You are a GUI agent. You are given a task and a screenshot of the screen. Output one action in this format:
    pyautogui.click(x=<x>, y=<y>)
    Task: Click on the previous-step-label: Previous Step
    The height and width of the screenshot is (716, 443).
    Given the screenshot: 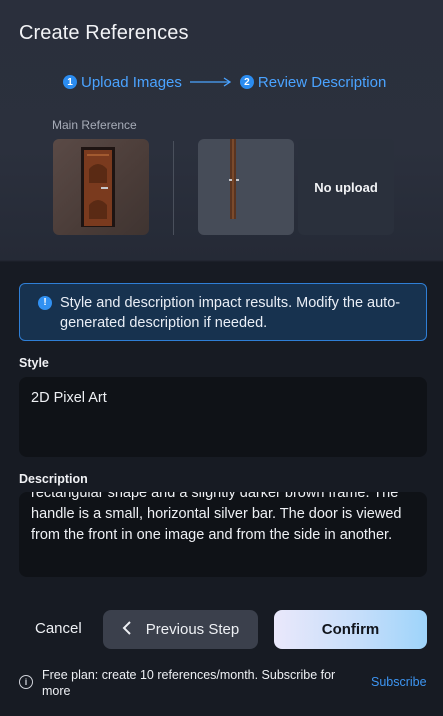 What is the action you would take?
    pyautogui.click(x=192, y=629)
    